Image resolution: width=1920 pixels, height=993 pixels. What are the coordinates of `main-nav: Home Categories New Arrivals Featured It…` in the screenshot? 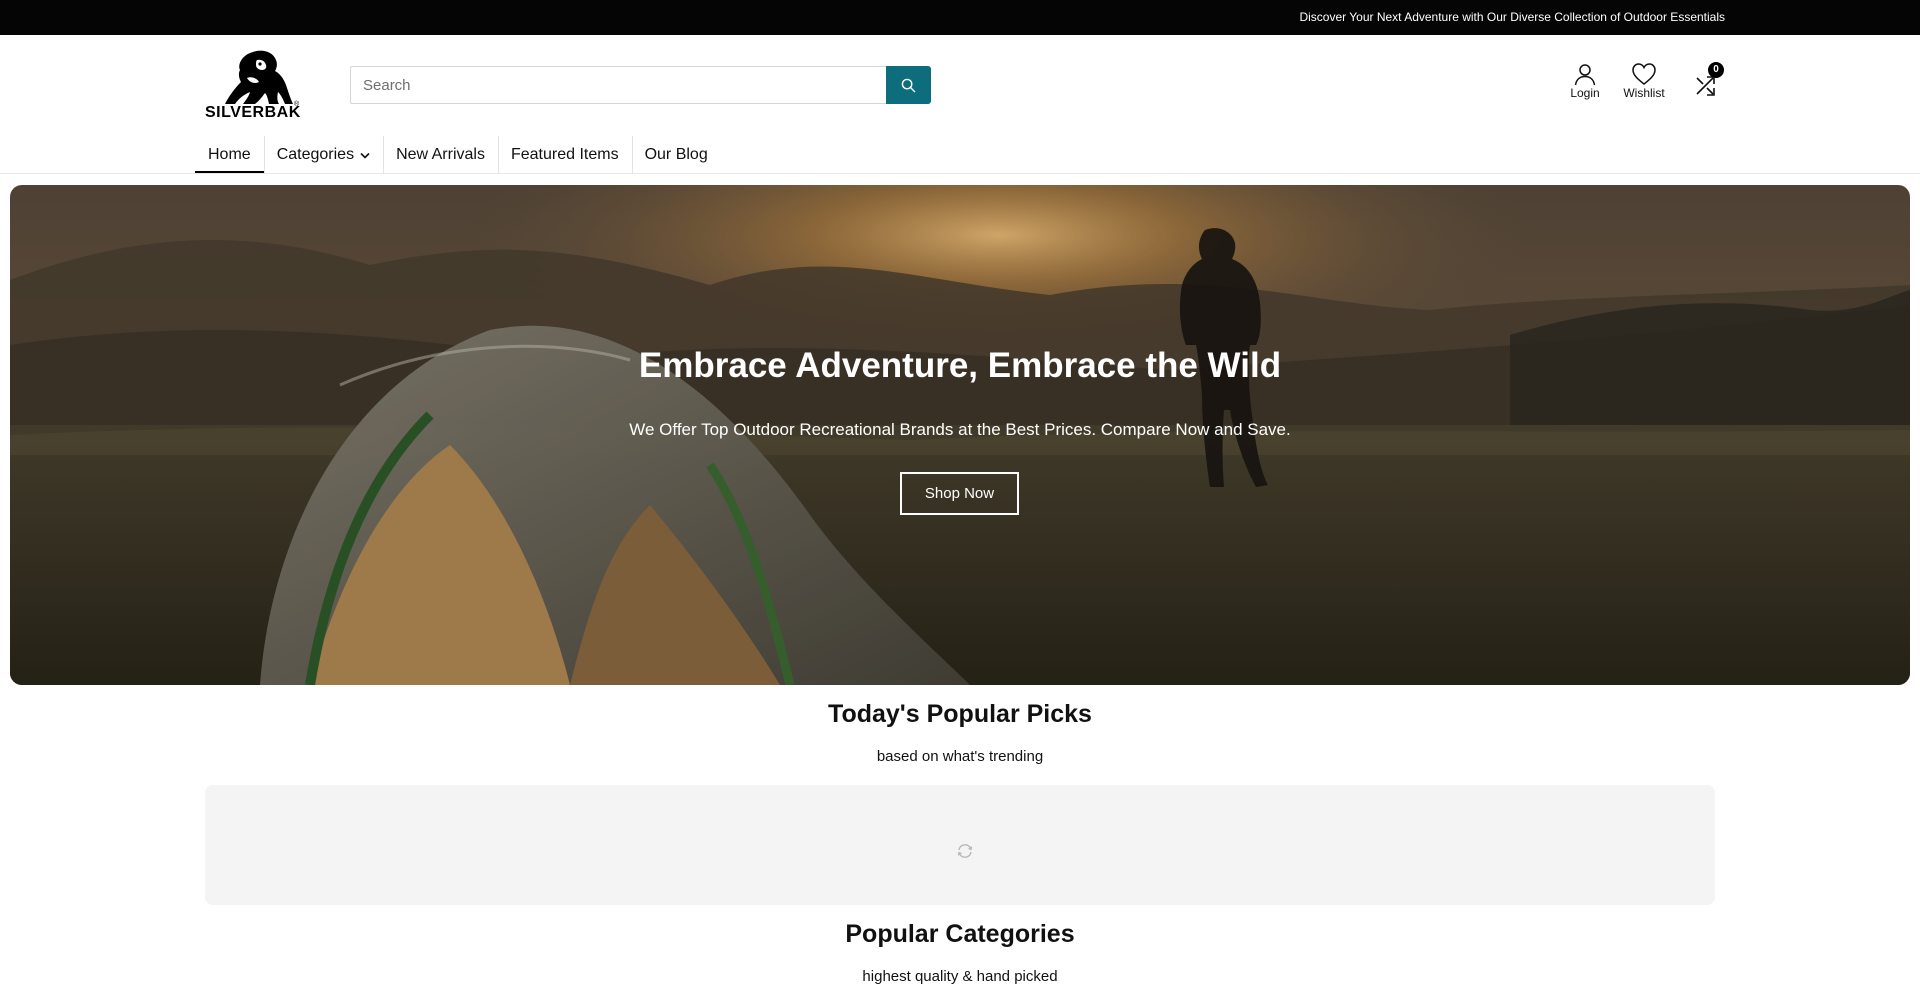 It's located at (458, 155).